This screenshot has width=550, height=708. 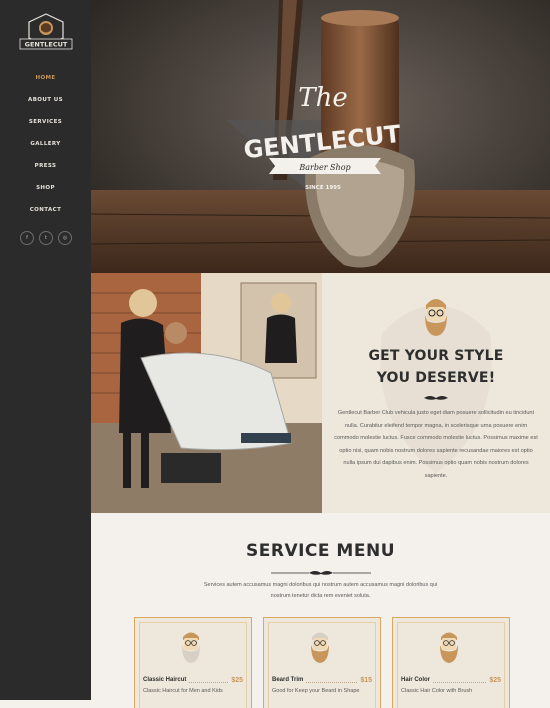 What do you see at coordinates (324, 167) in the screenshot?
I see `hero-ribbon: Barber Shop` at bounding box center [324, 167].